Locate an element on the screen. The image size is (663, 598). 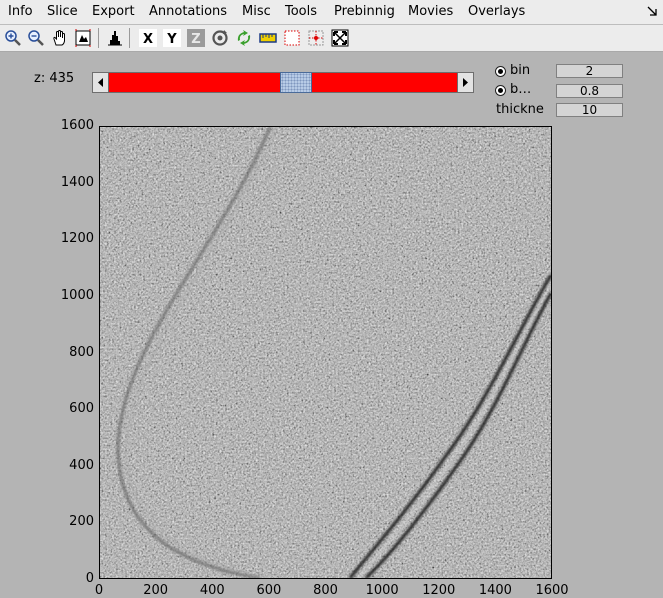
y-axis-label: Y is located at coordinates (171, 39).